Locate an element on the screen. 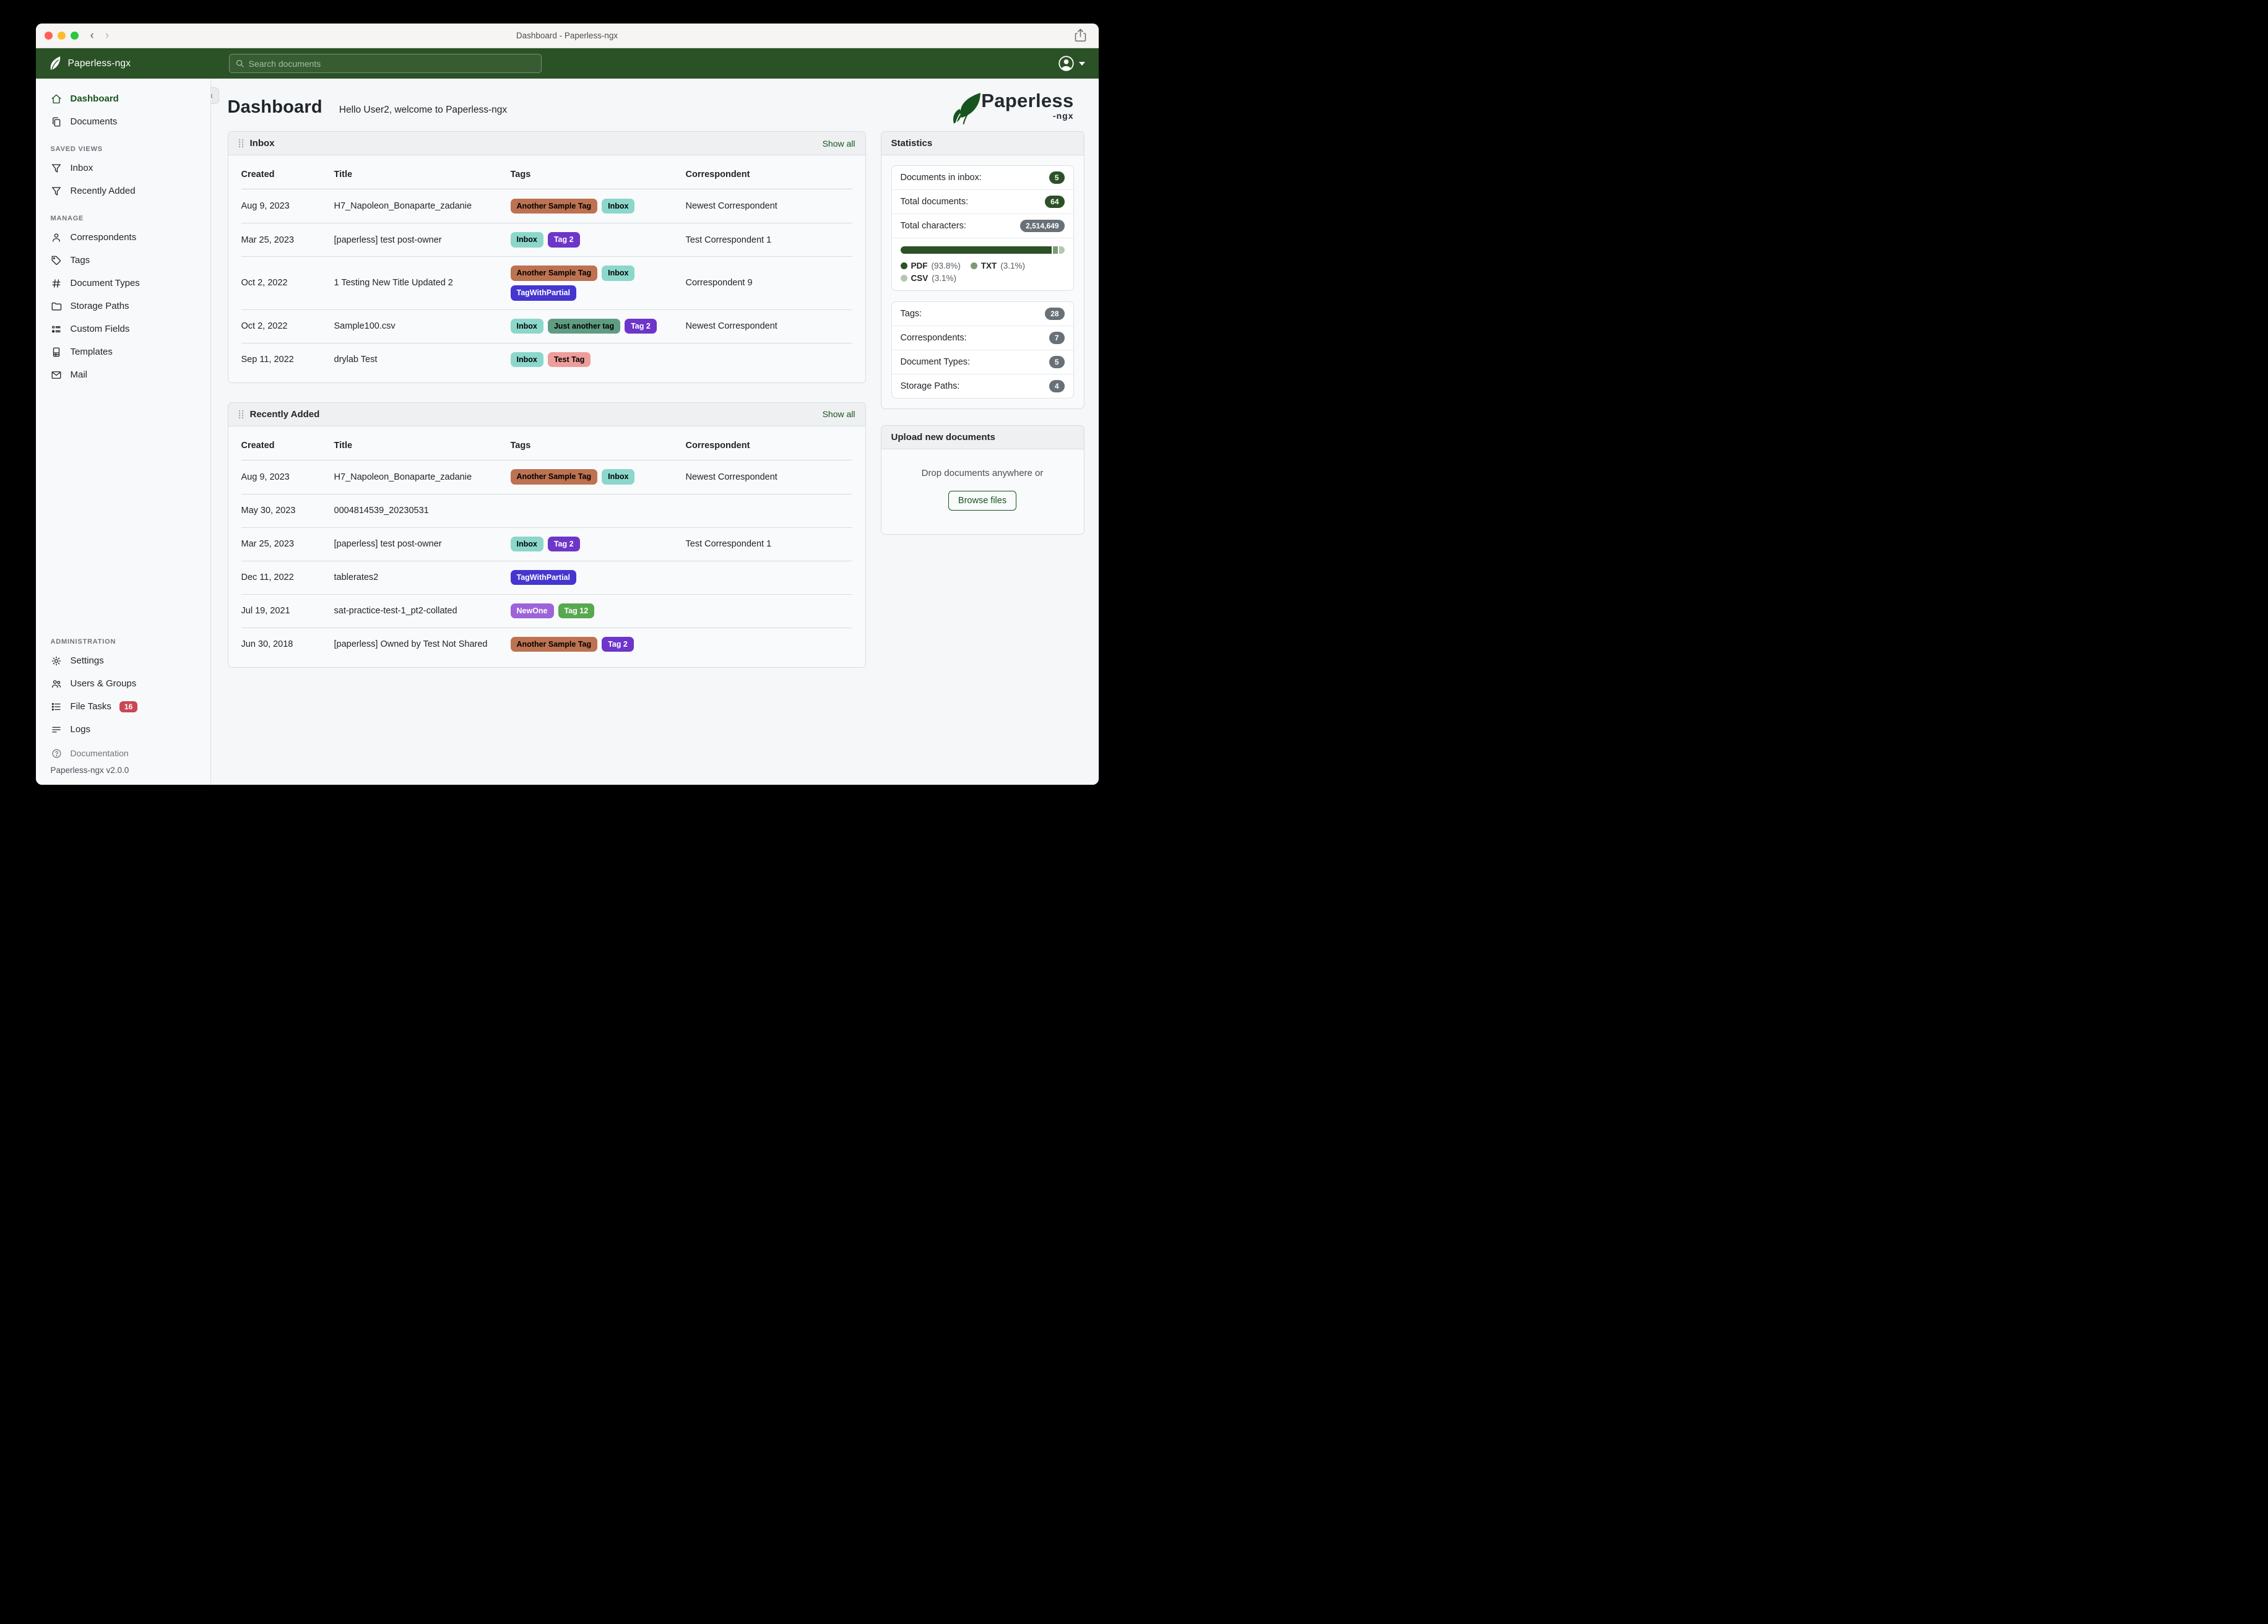  hash-icon is located at coordinates (57, 283).